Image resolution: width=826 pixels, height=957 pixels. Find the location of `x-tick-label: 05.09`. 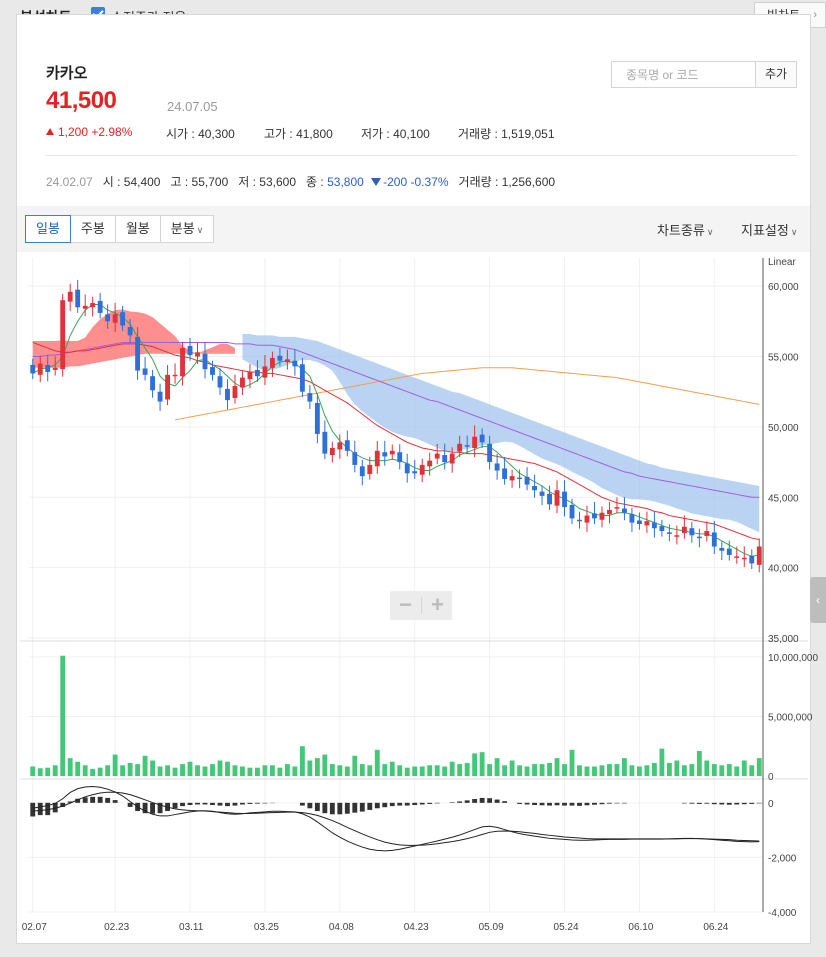

x-tick-label: 05.09 is located at coordinates (491, 927).